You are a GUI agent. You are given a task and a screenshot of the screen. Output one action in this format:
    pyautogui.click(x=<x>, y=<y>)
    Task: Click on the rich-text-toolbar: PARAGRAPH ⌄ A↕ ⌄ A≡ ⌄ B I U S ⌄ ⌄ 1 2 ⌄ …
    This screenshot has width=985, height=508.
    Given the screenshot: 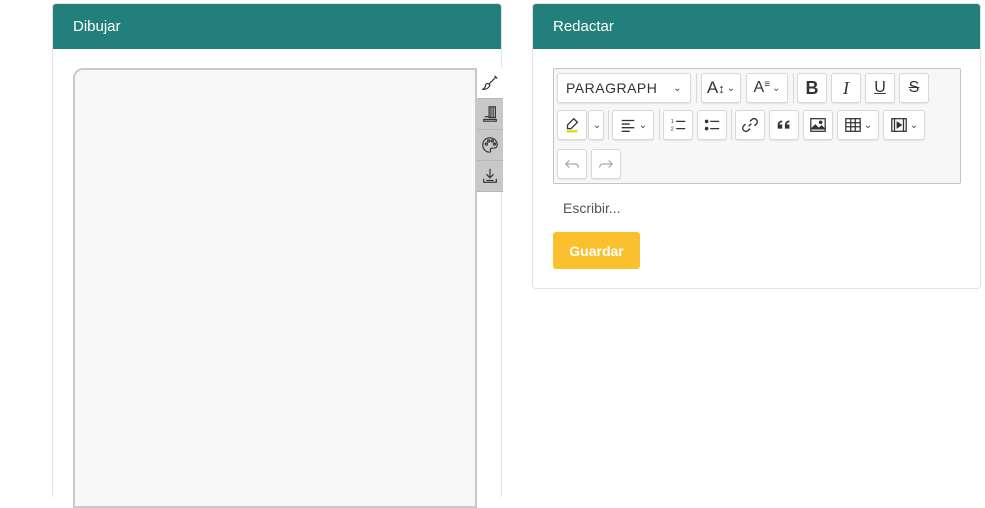 What is the action you would take?
    pyautogui.click(x=757, y=126)
    